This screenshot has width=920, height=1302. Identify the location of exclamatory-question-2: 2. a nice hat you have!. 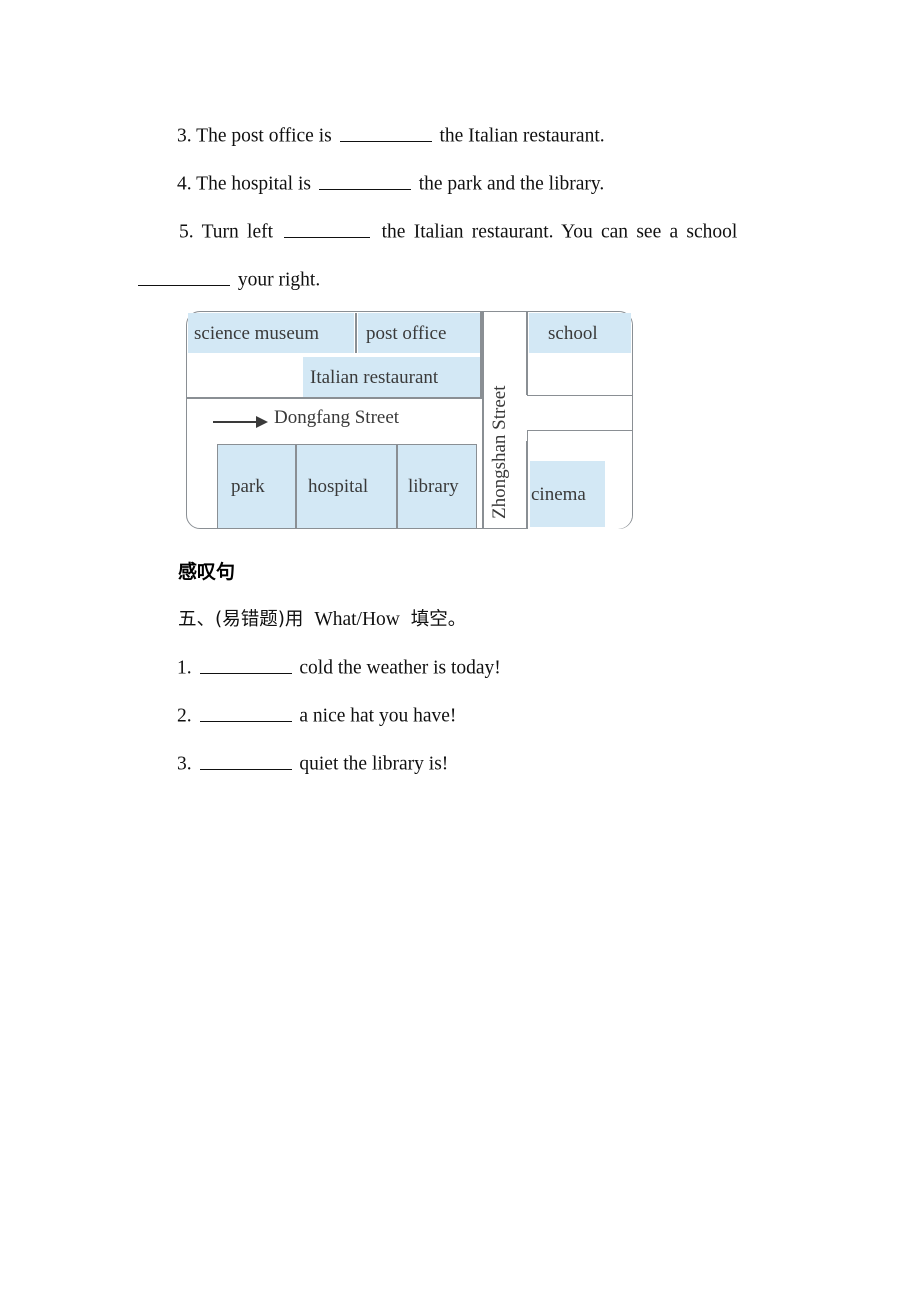
(316, 715).